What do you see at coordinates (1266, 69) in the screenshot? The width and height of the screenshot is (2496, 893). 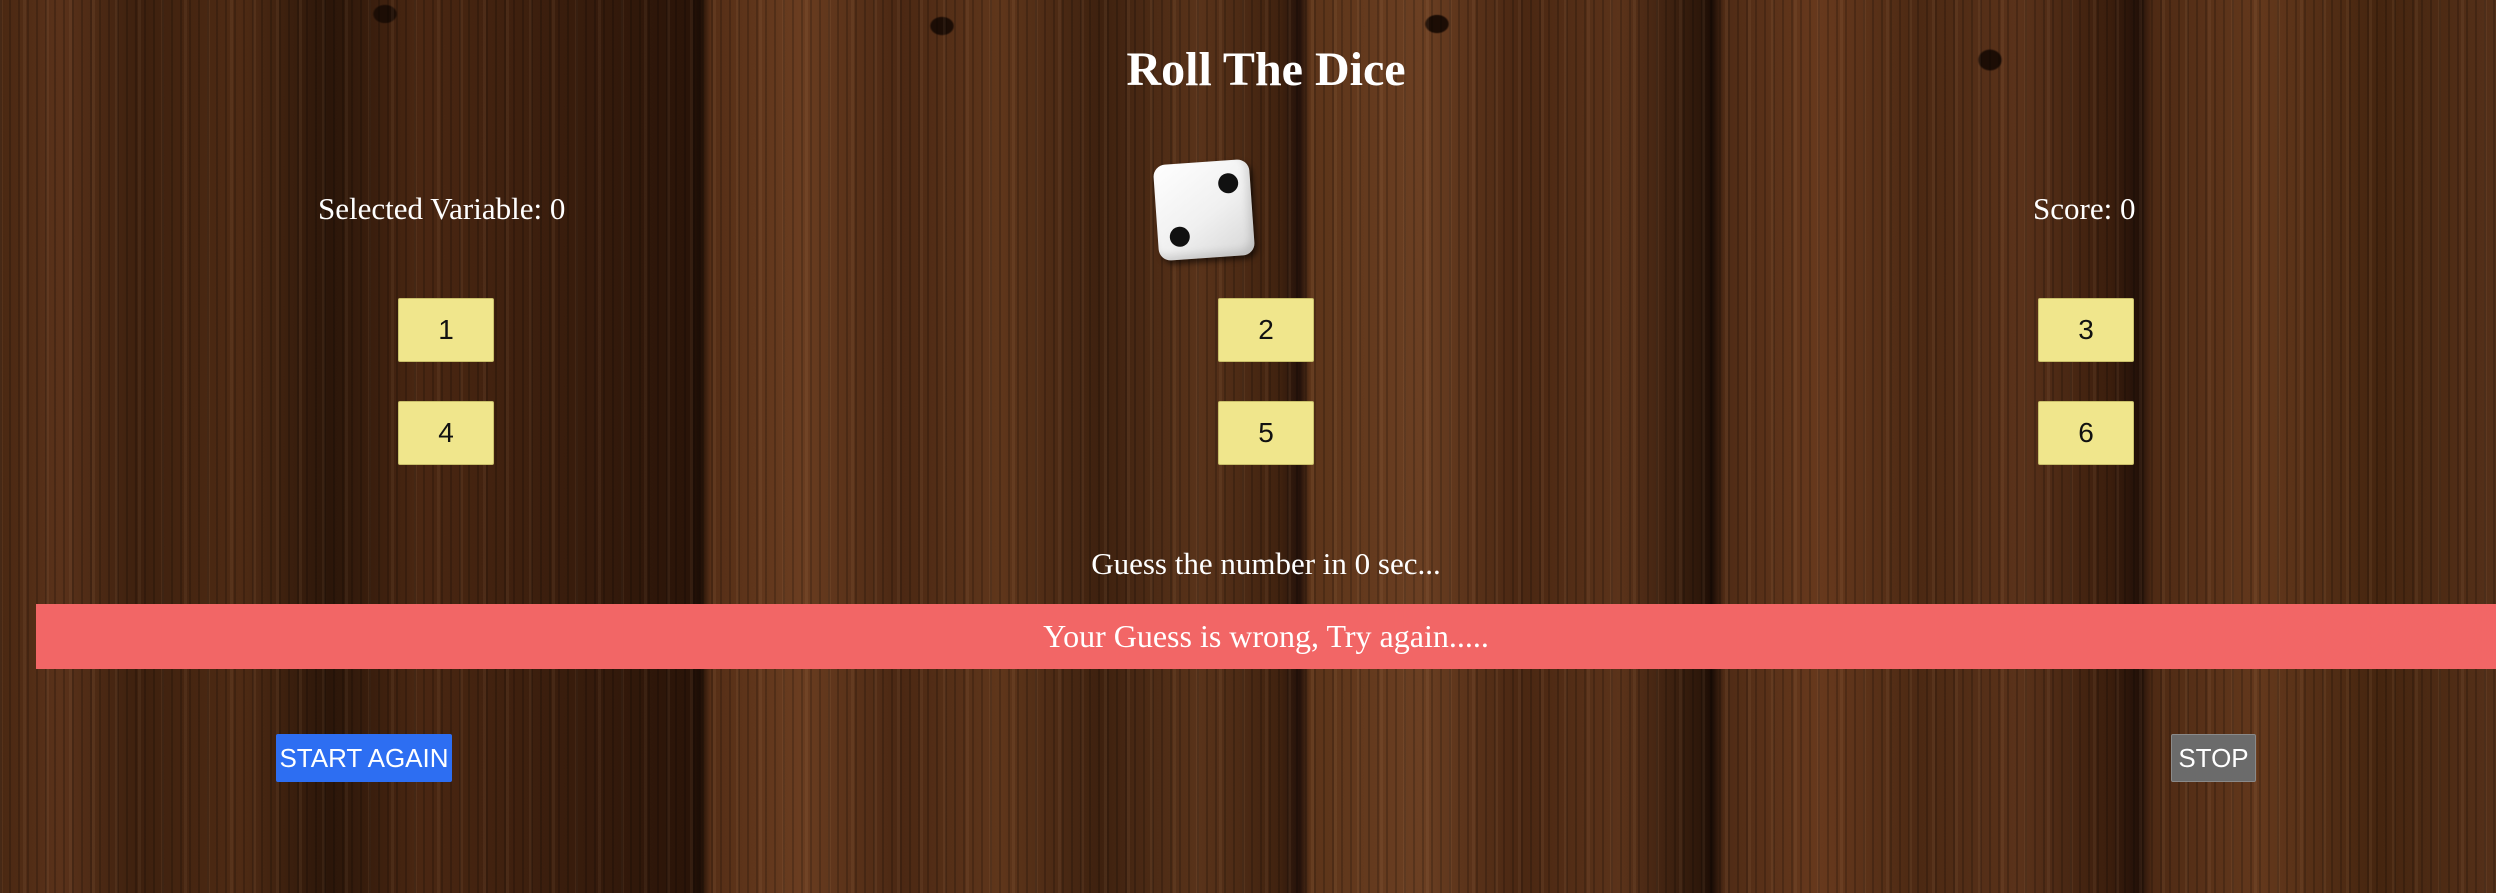 I see `page-title: Roll The Dice` at bounding box center [1266, 69].